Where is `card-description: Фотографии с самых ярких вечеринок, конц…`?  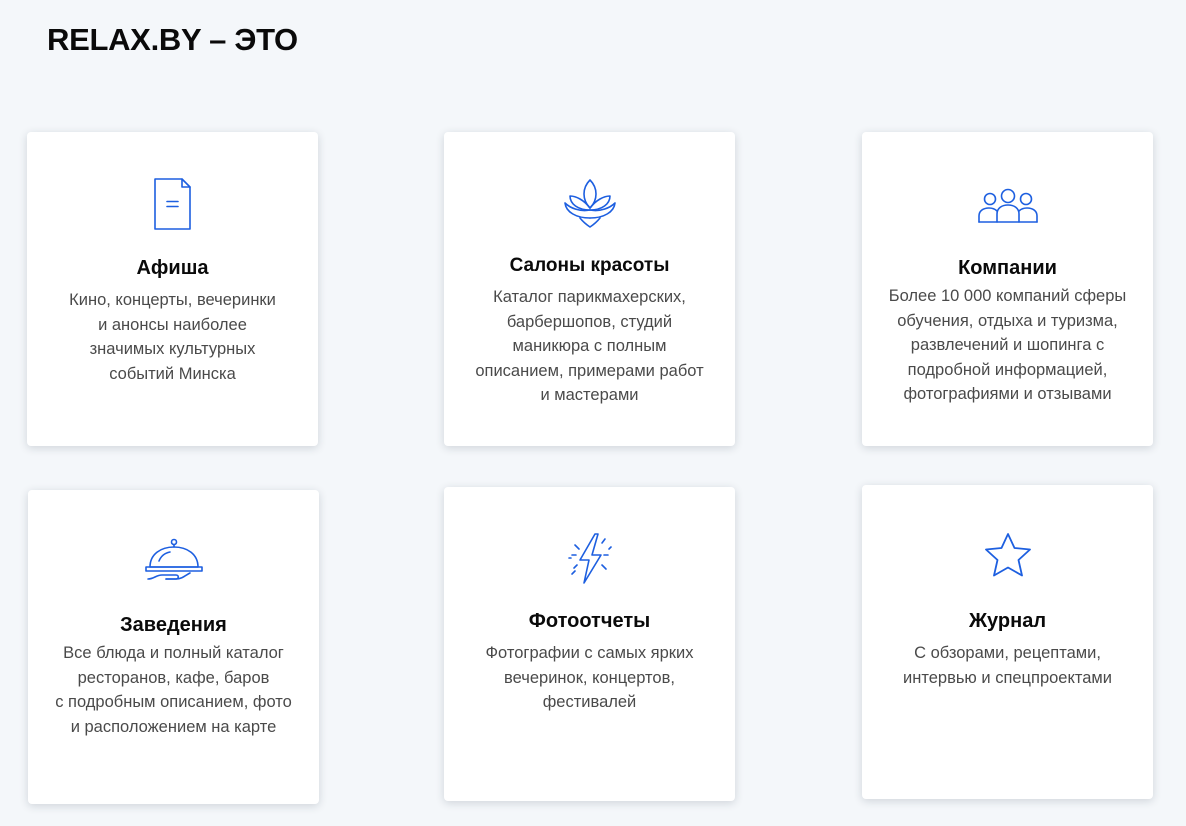
card-description: Фотографии с самых ярких вечеринок, конц… is located at coordinates (589, 677).